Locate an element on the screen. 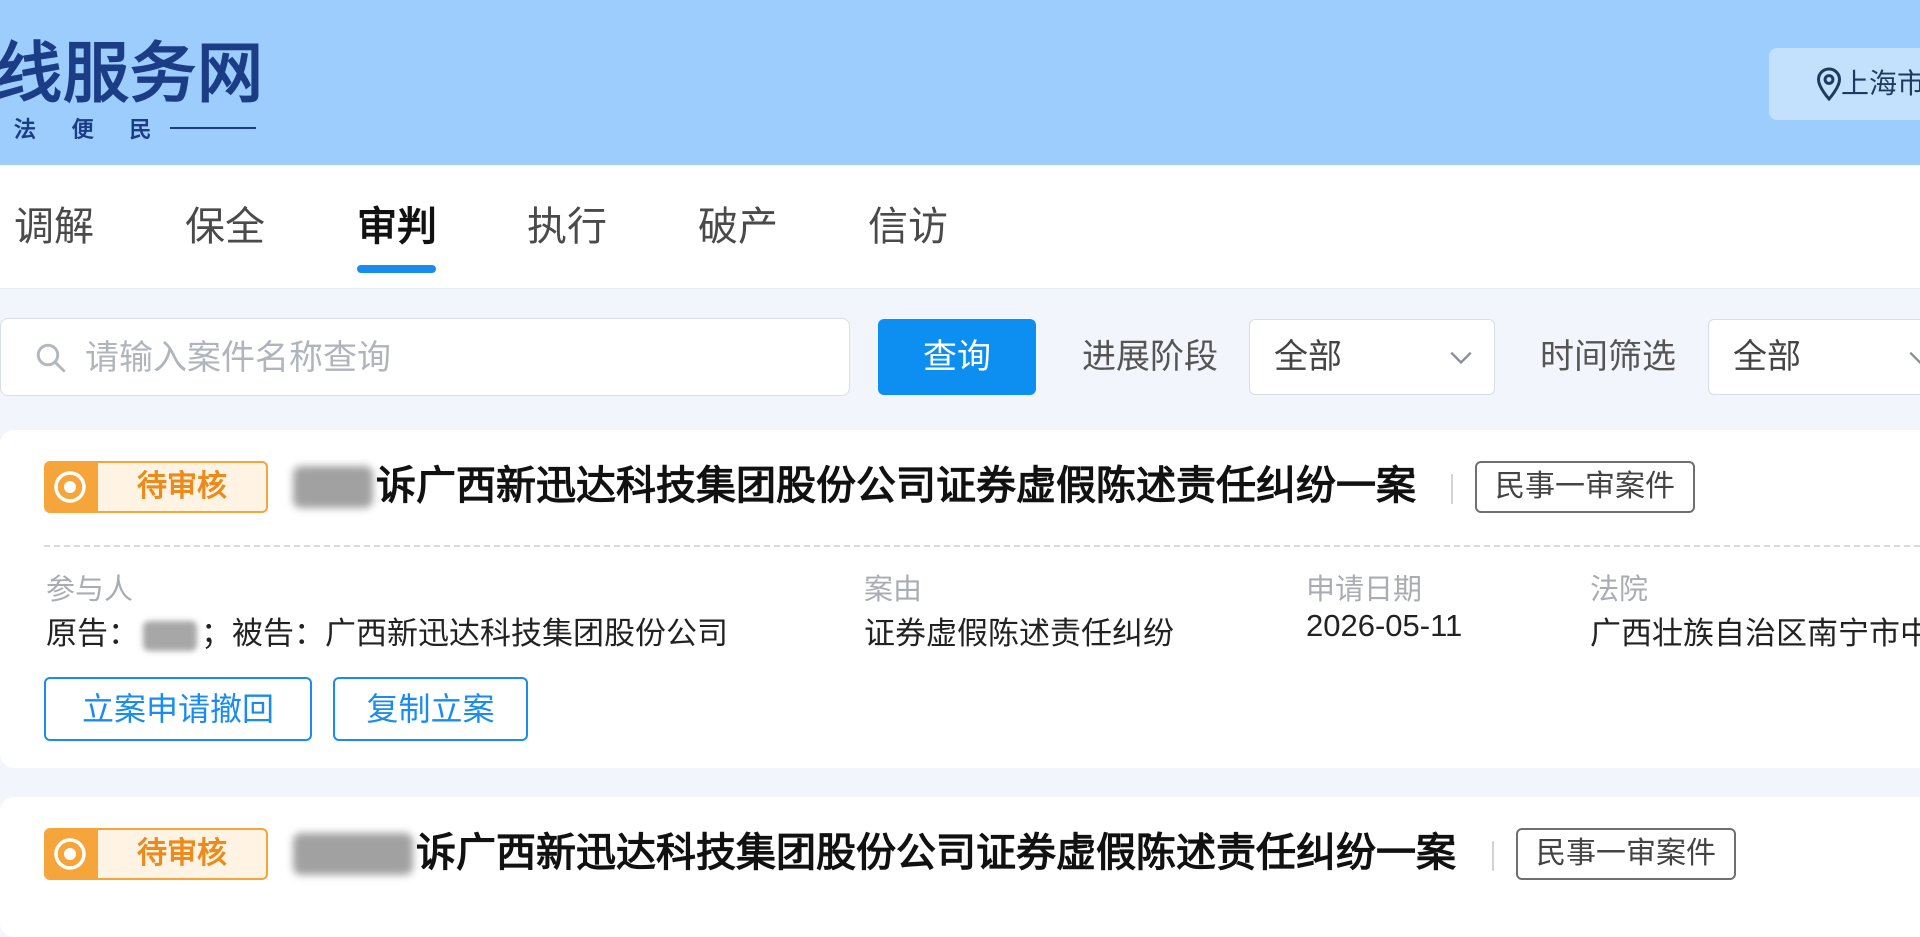  search-input is located at coordinates (455, 358).